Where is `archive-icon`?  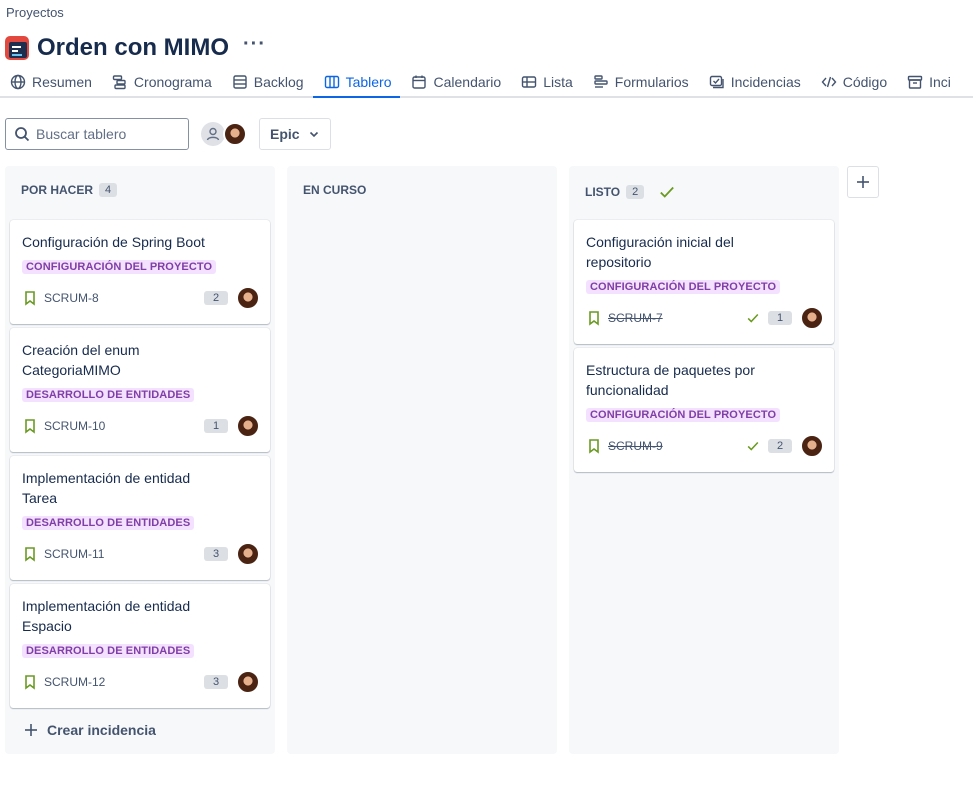 archive-icon is located at coordinates (915, 82).